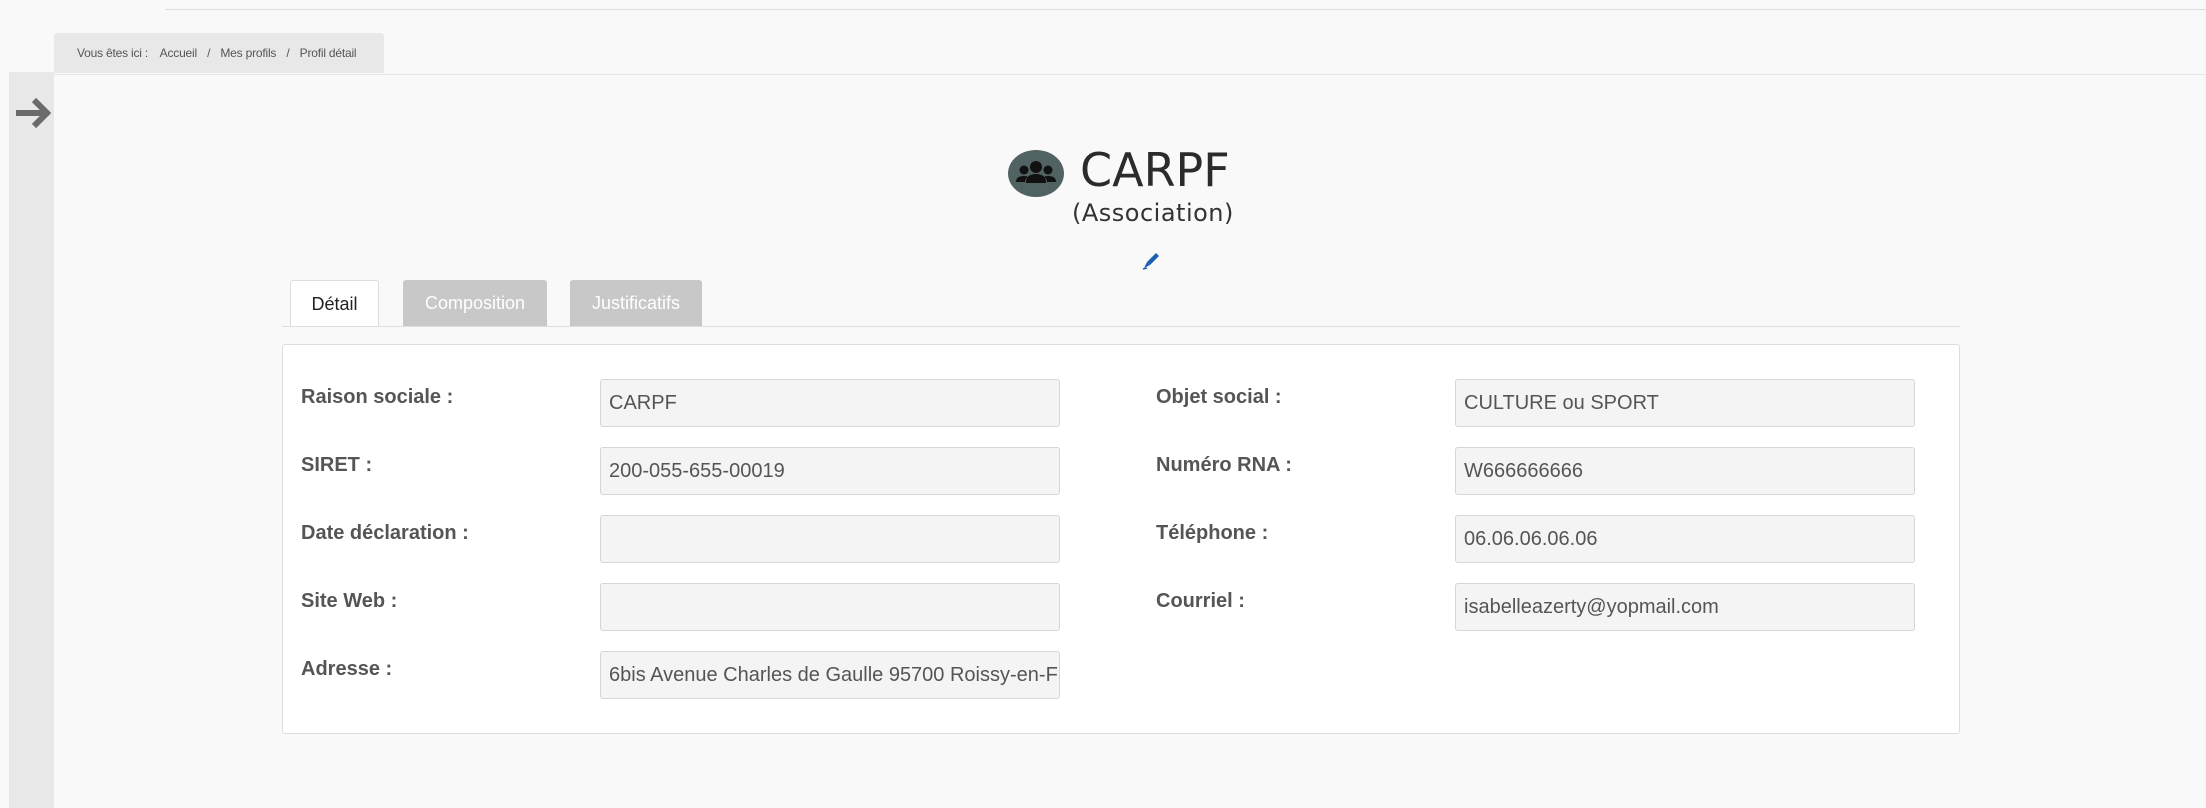  What do you see at coordinates (248, 53) in the screenshot?
I see `breadcrumb-link-mes-profils: Mes profils` at bounding box center [248, 53].